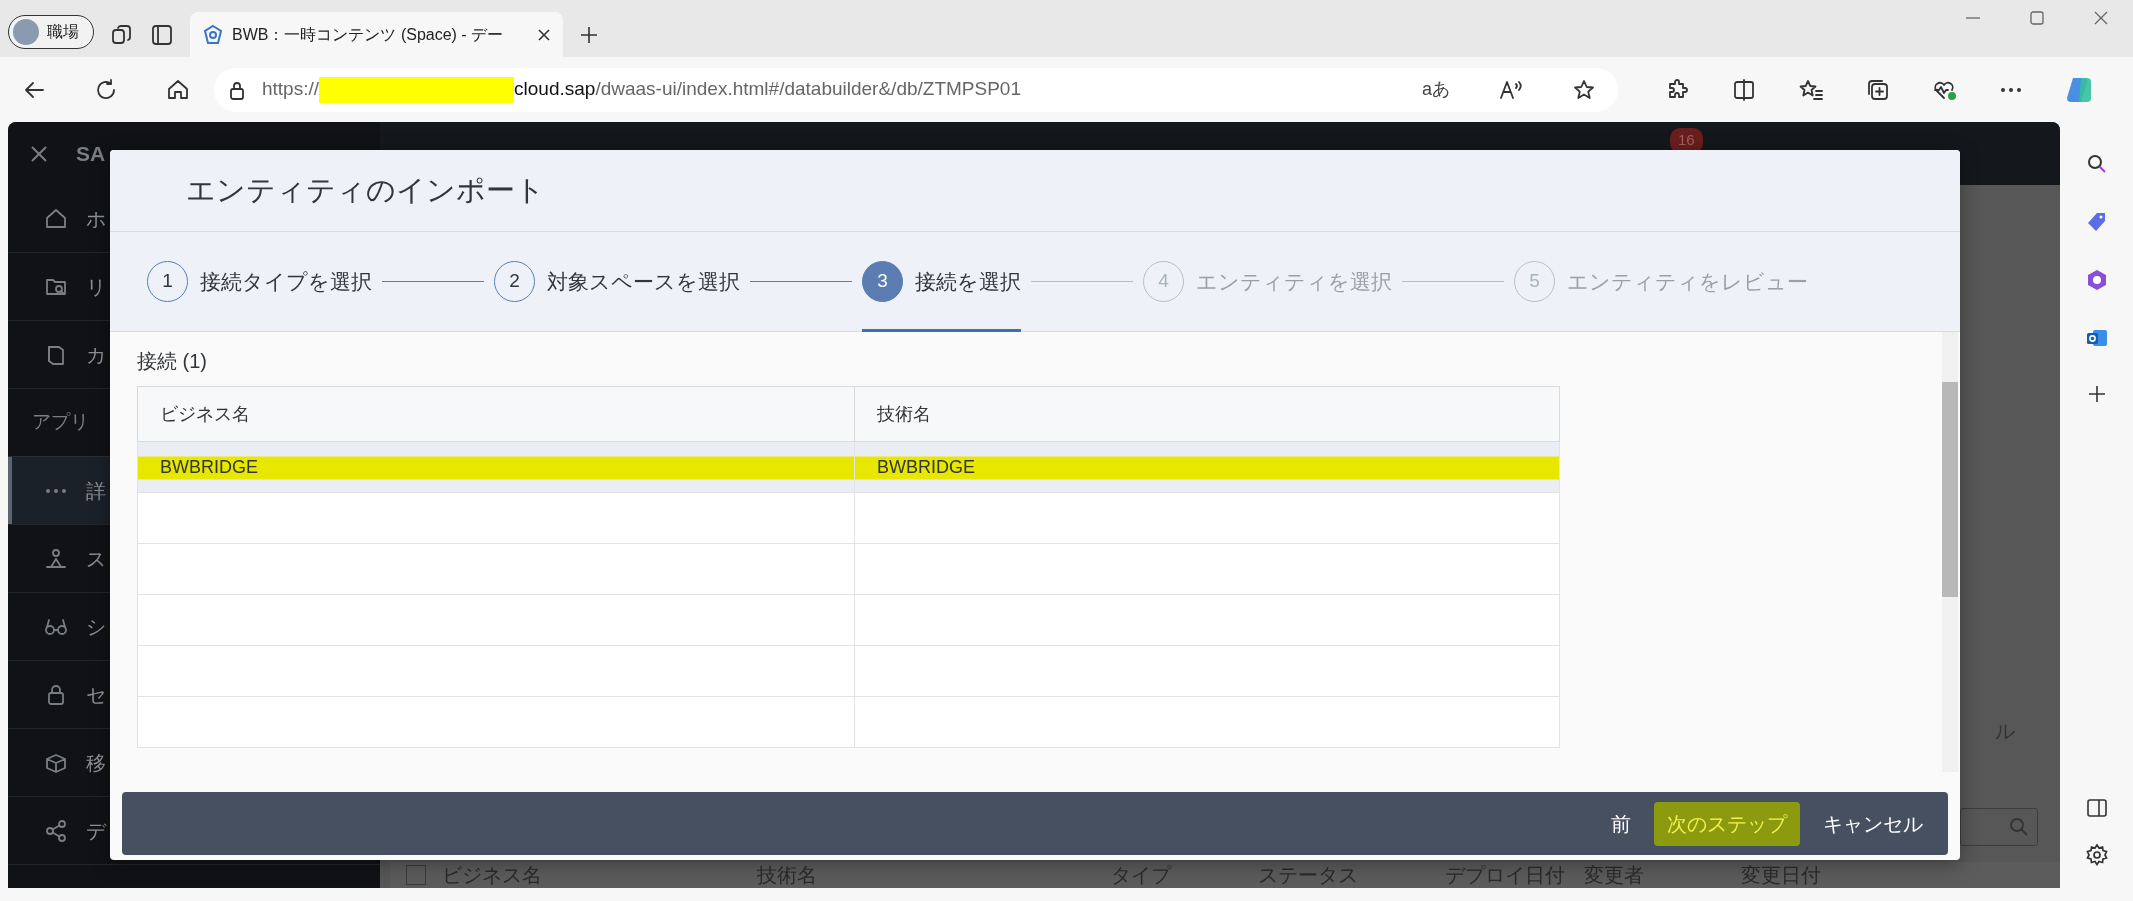 The height and width of the screenshot is (901, 2133). Describe the element at coordinates (617, 281) in the screenshot. I see `wizard-step: 2 対象スペースを選択` at that location.